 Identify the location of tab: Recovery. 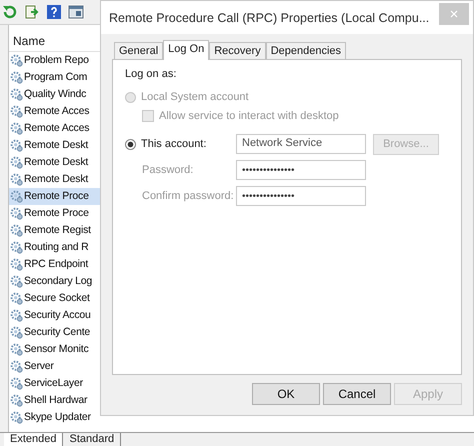
(237, 50).